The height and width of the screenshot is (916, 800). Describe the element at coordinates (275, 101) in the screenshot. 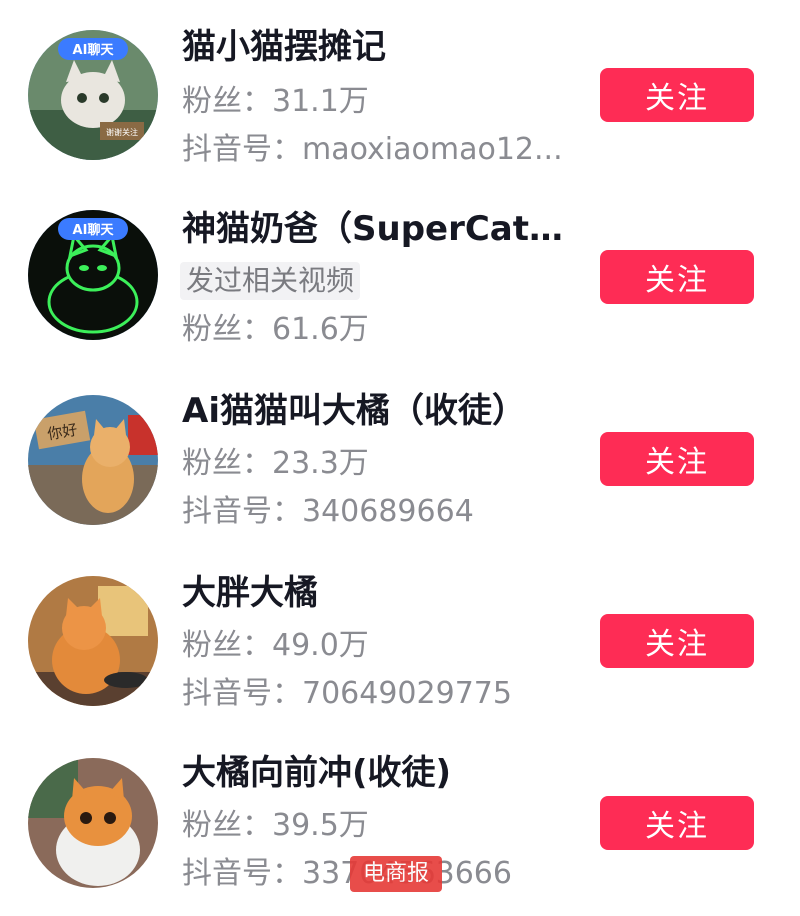

I see `fans-count: 粉丝：31.1万` at that location.